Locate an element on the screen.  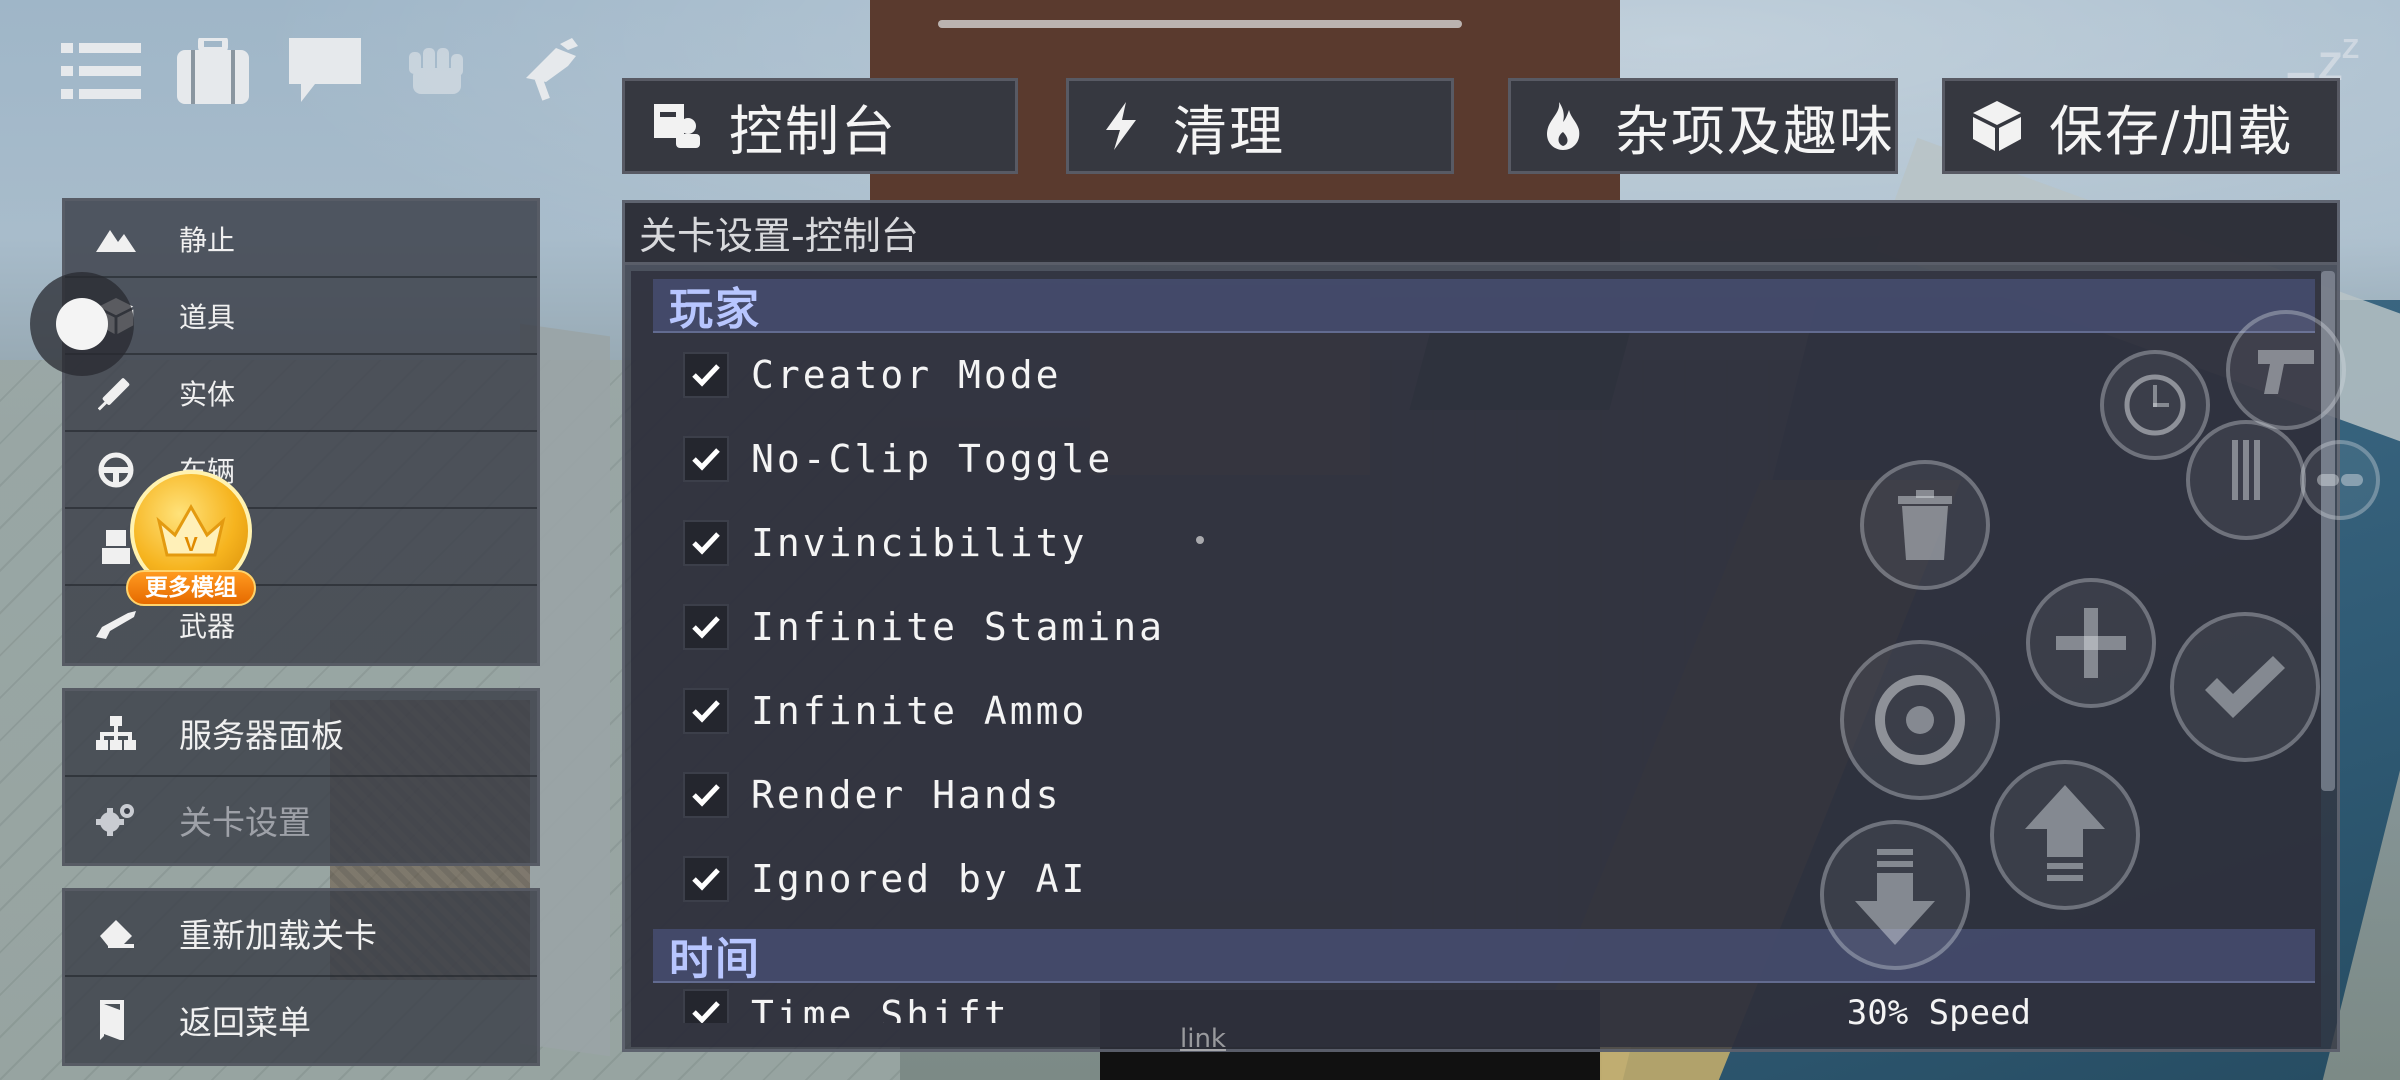
tab-save-load: 保存/加载 is located at coordinates (2141, 126).